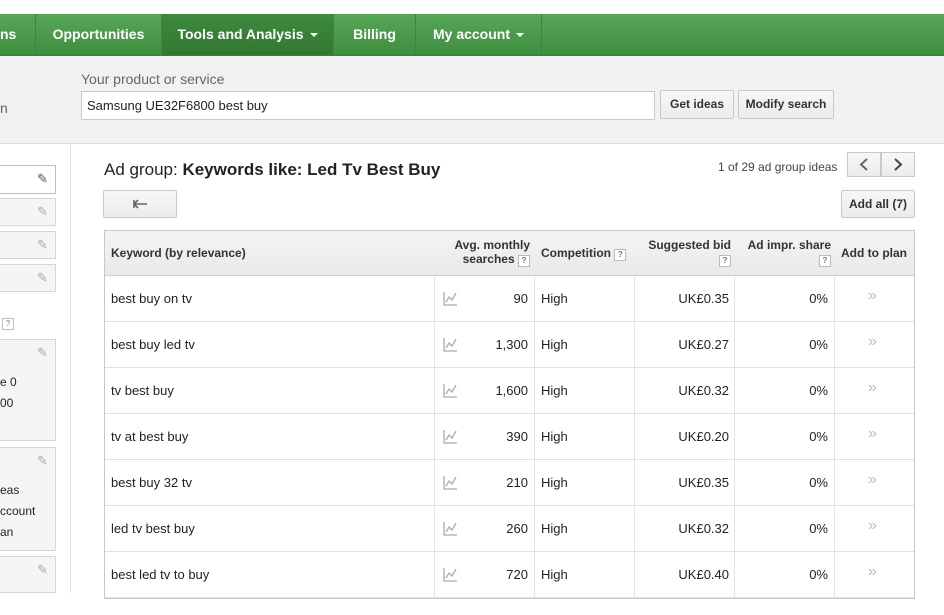 The image size is (944, 615). What do you see at coordinates (142, 390) in the screenshot?
I see `keyword-cell: tv best buy` at bounding box center [142, 390].